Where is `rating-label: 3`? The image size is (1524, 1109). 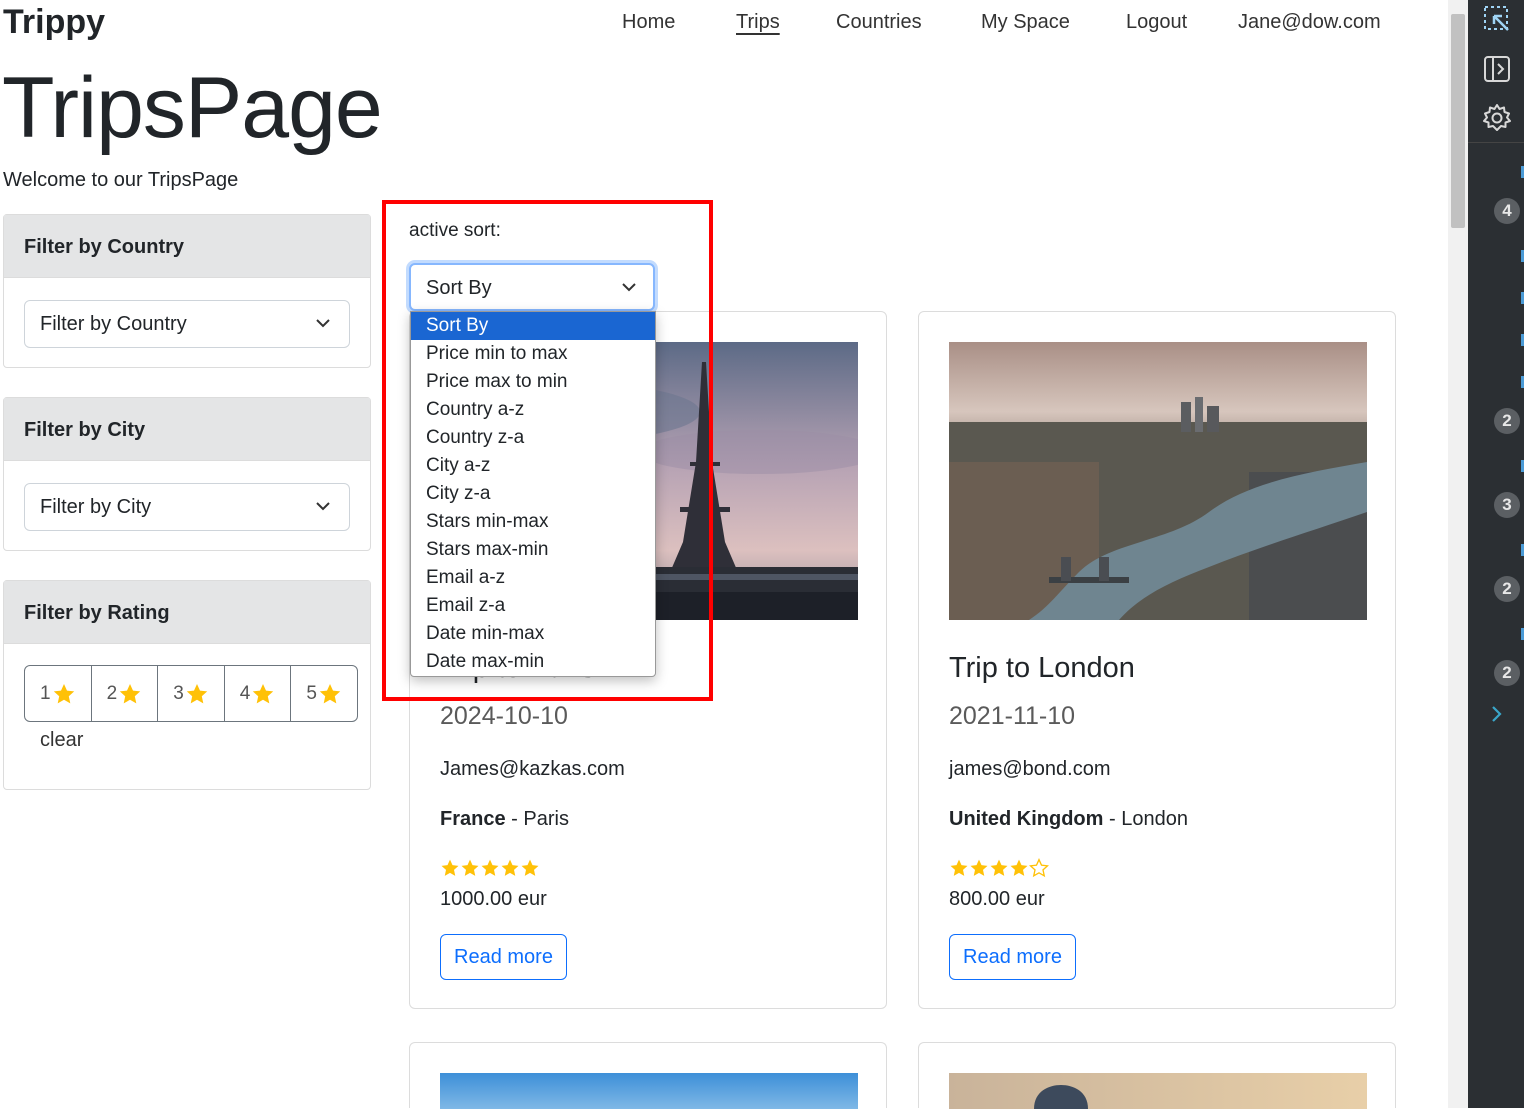
rating-label: 3 is located at coordinates (178, 693).